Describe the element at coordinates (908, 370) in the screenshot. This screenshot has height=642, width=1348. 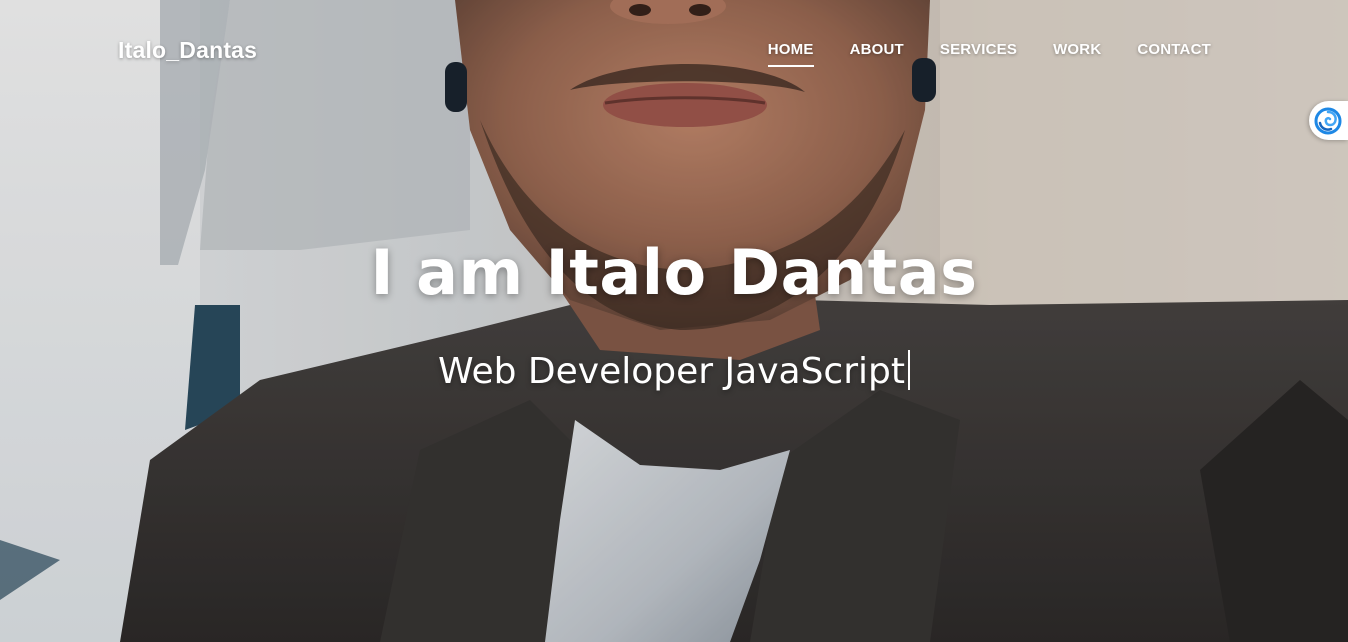
I see `typing-cursor` at that location.